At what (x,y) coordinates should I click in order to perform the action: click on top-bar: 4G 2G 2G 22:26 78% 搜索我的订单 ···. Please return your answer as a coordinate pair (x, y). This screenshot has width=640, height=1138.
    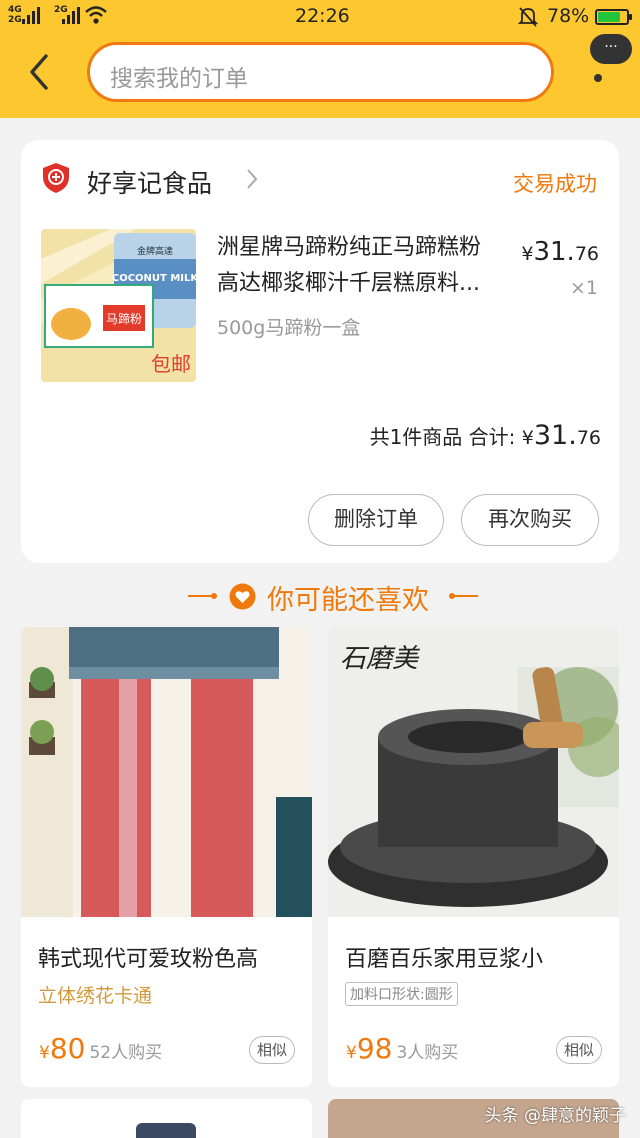
    Looking at the image, I should click on (320, 59).